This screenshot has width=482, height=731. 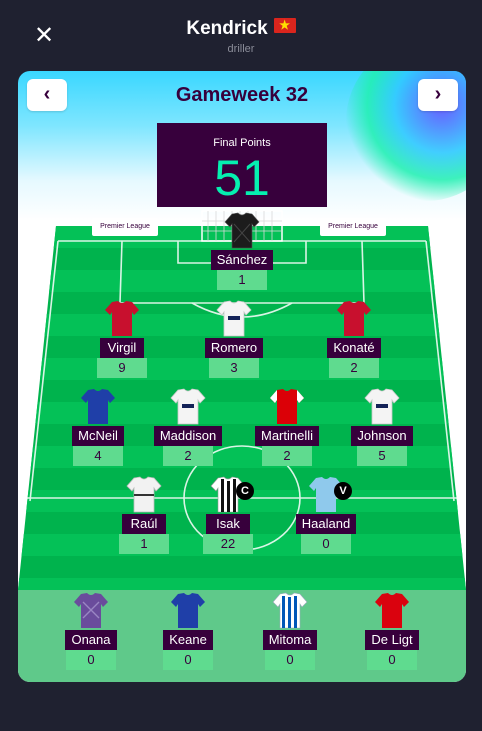 What do you see at coordinates (242, 95) in the screenshot?
I see `gameweek-title: Gameweek 32` at bounding box center [242, 95].